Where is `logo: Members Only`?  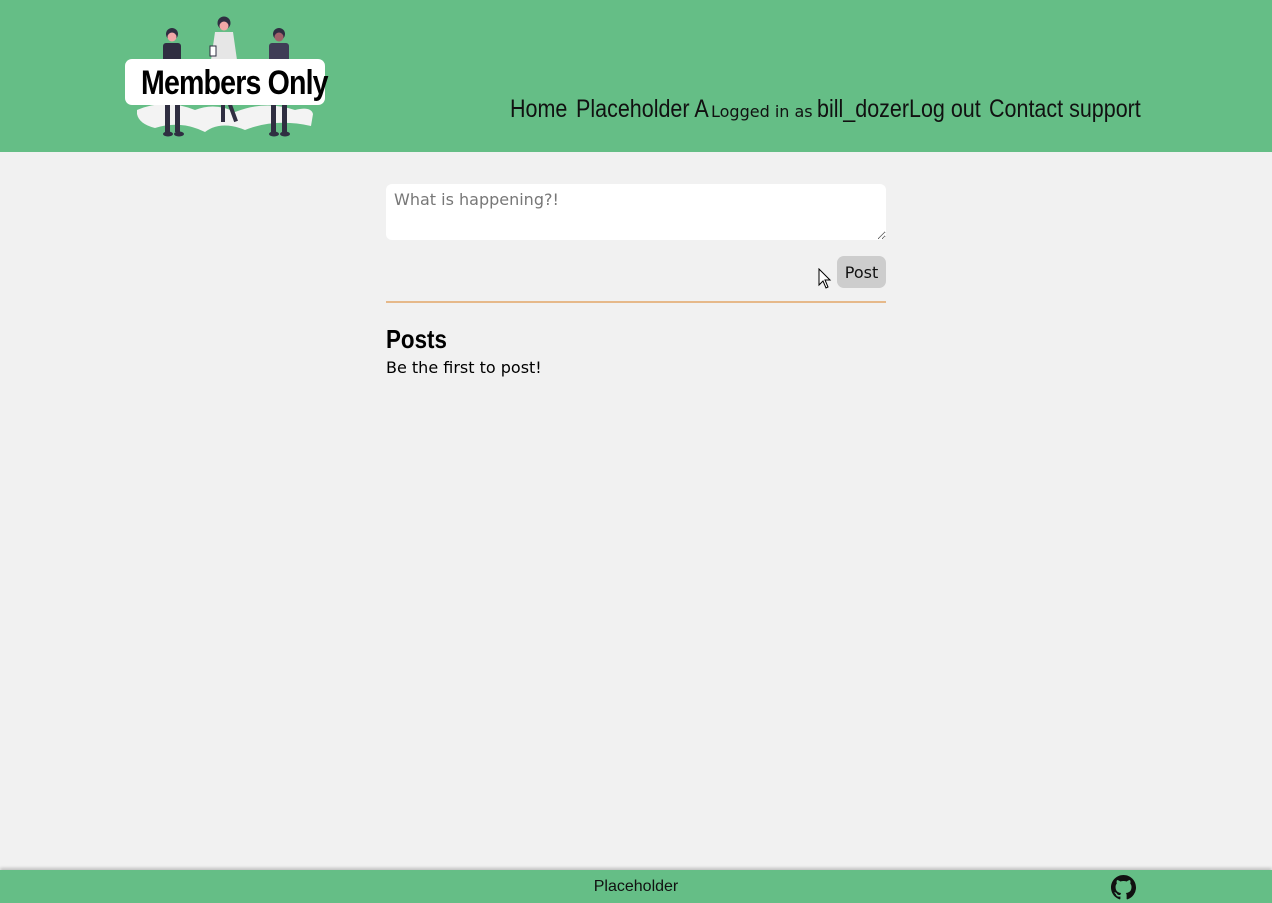 logo: Members Only is located at coordinates (227, 76).